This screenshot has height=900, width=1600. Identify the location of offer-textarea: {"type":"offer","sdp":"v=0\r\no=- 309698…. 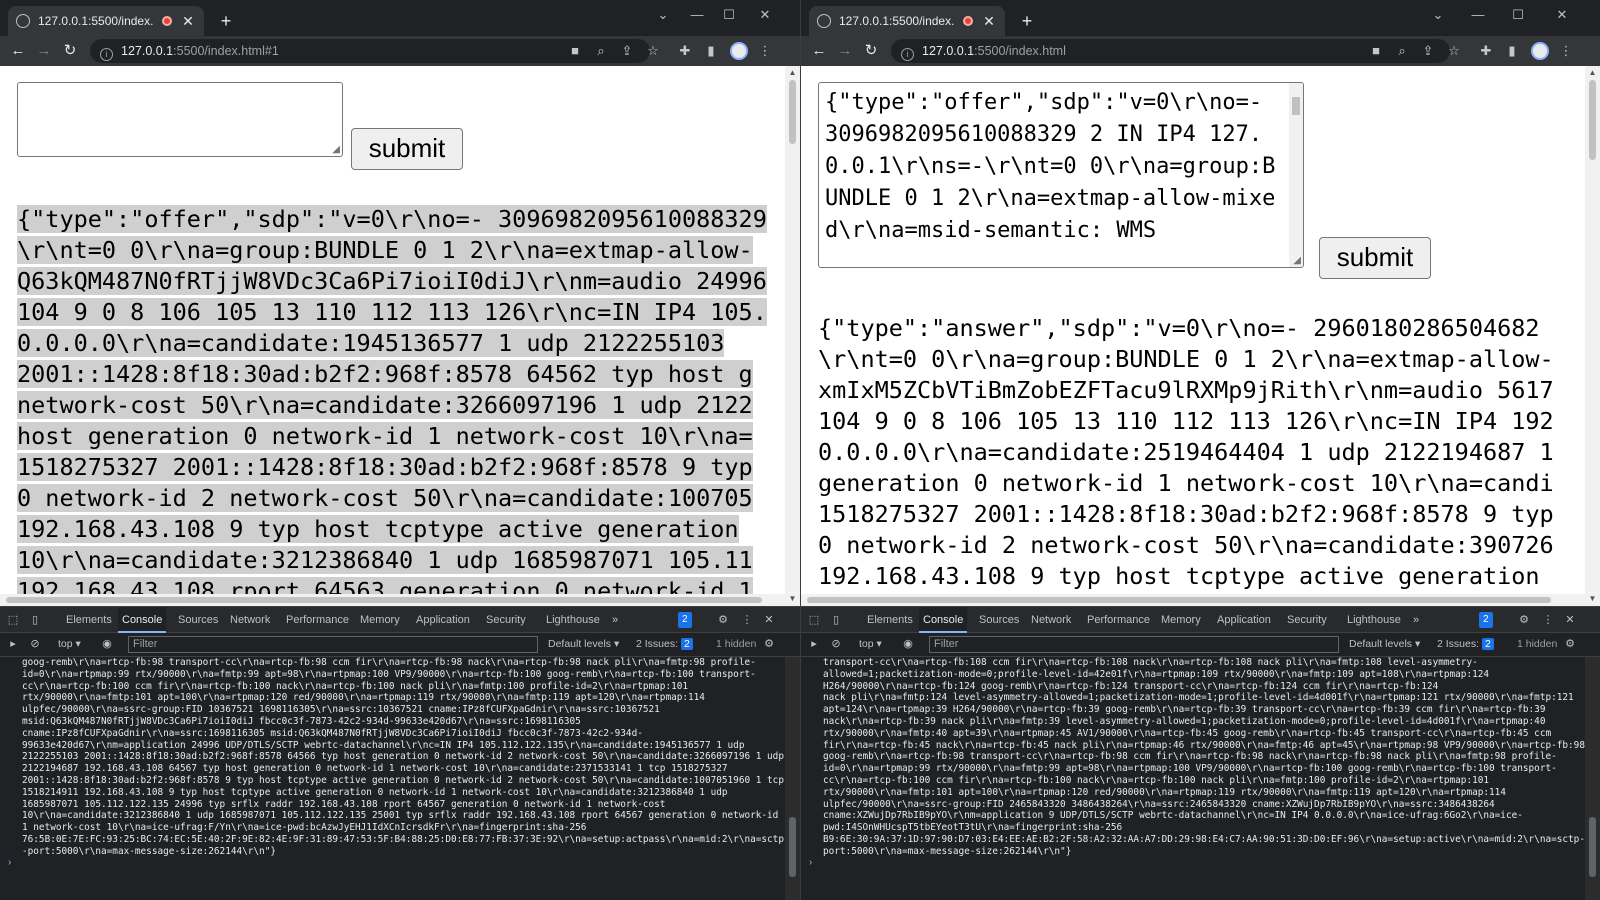
(1061, 175).